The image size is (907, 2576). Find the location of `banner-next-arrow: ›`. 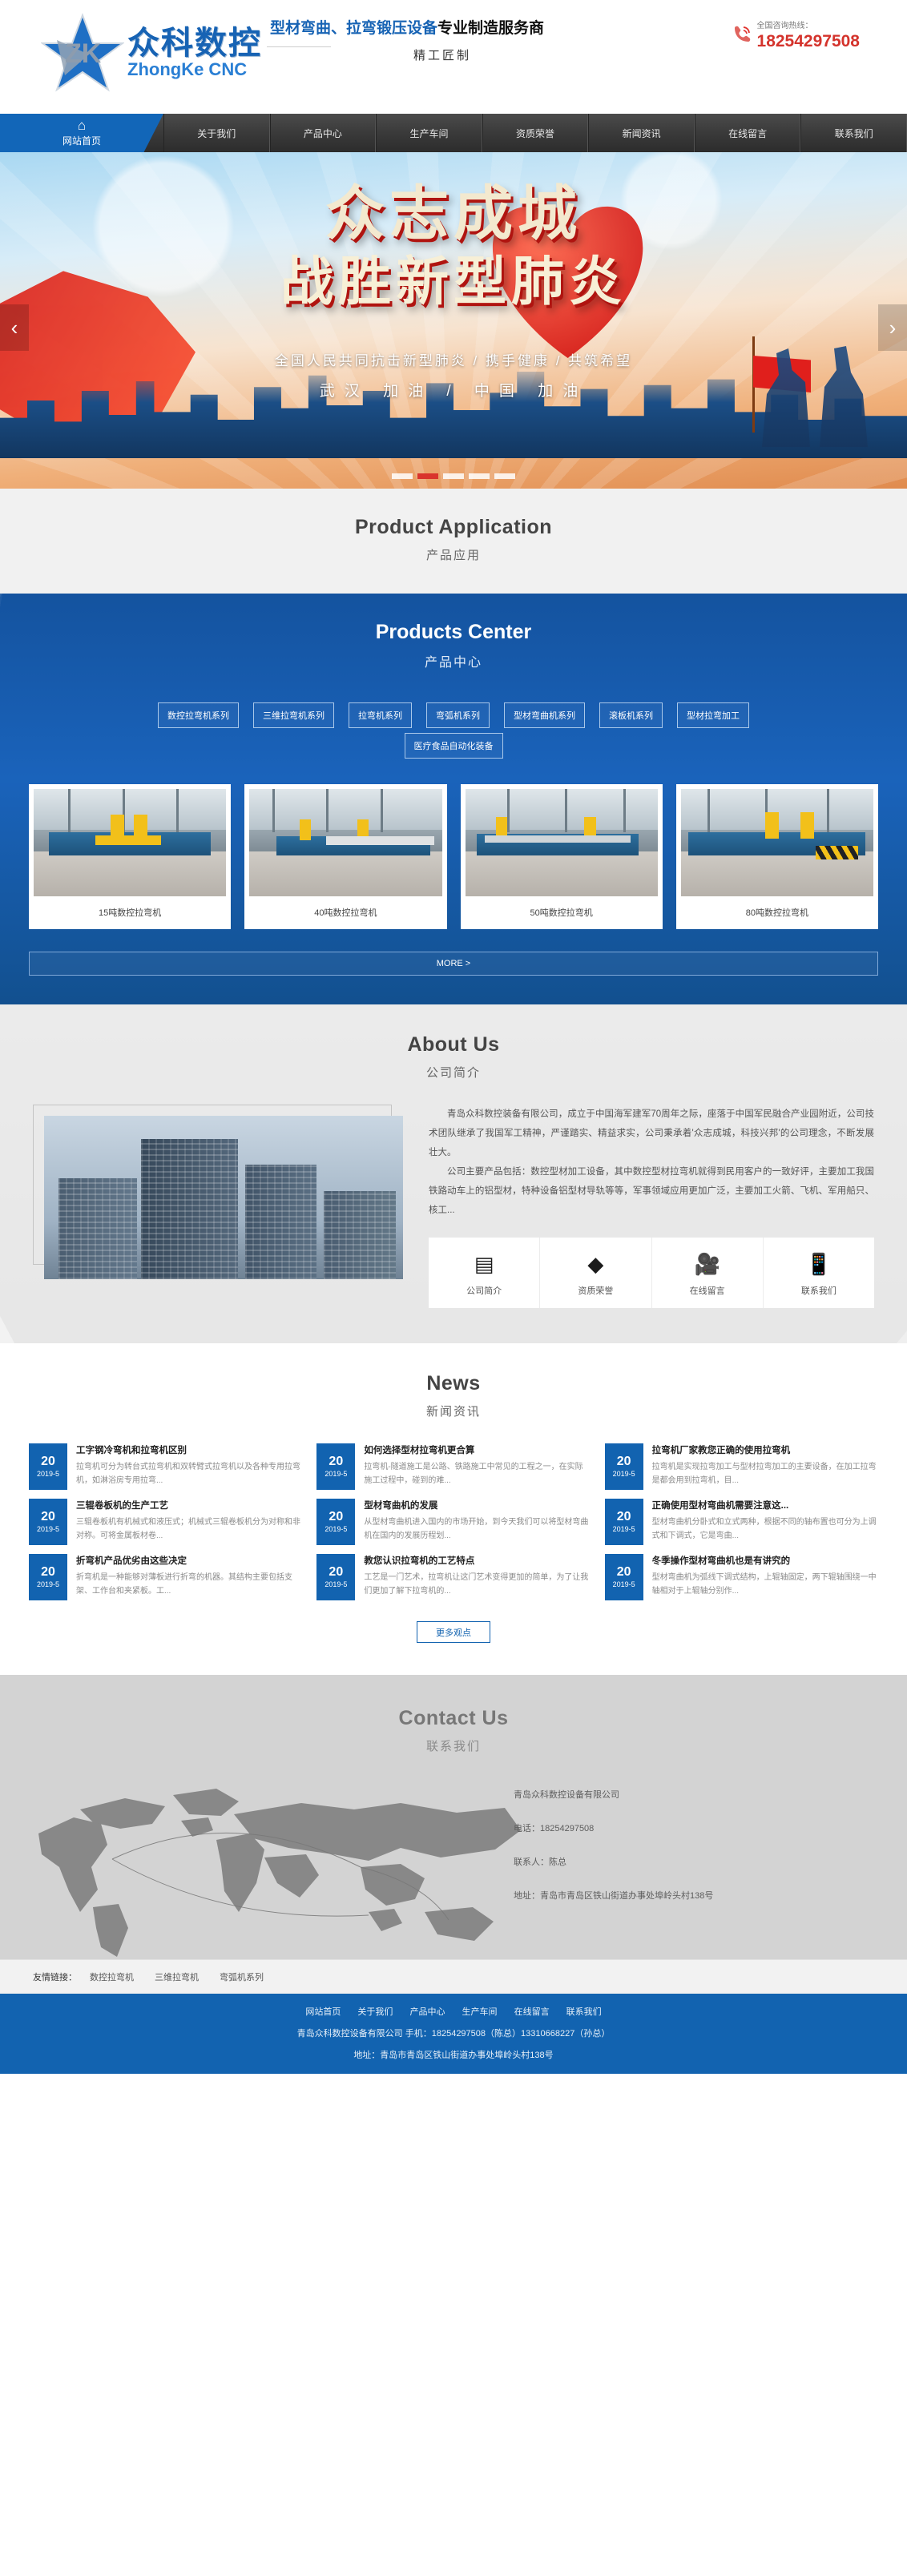

banner-next-arrow: › is located at coordinates (893, 328).